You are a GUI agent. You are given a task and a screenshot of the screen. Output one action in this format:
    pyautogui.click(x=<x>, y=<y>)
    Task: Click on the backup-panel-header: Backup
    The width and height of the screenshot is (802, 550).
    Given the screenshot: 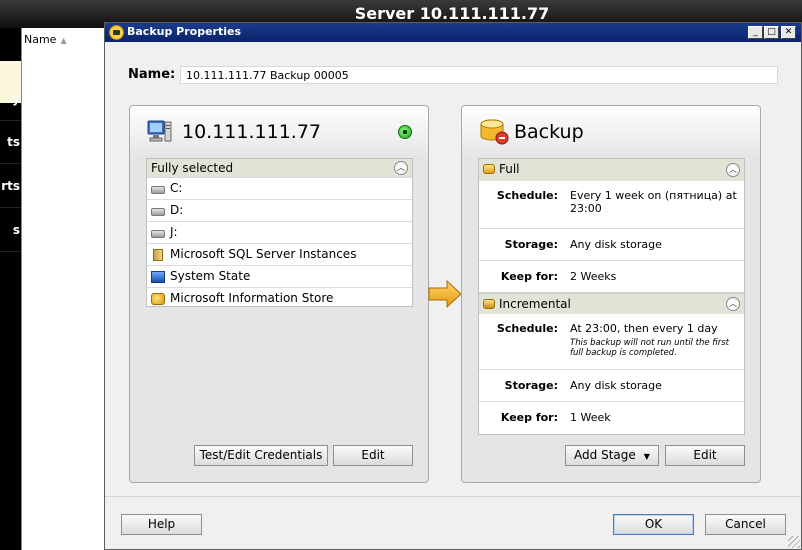 What is the action you would take?
    pyautogui.click(x=611, y=131)
    